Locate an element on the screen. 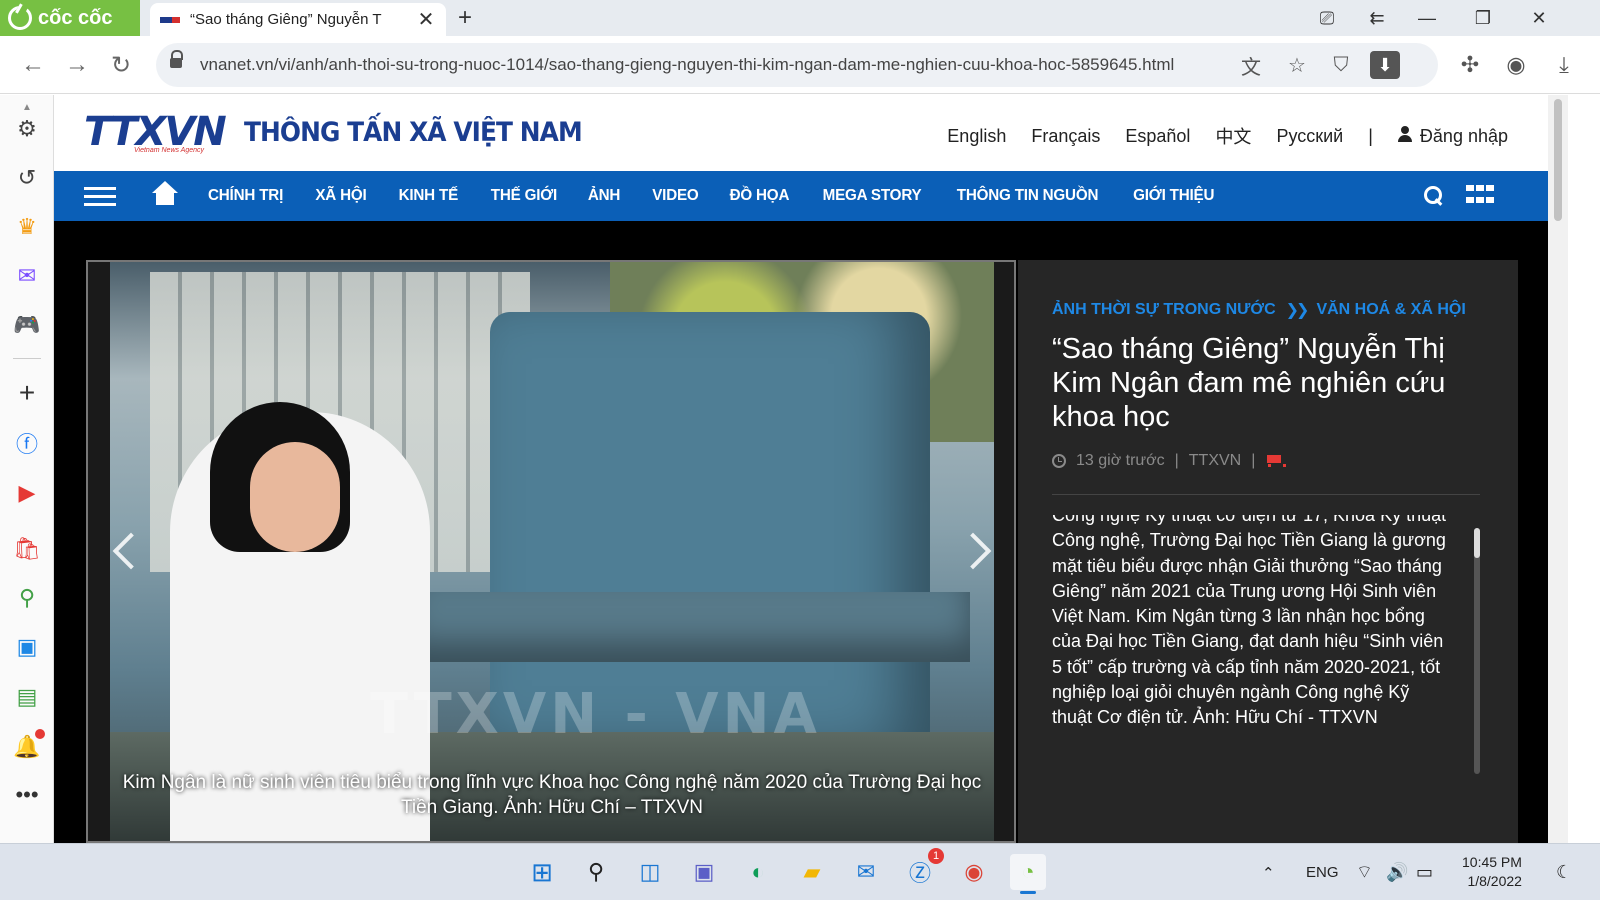  nav-thong-tin-nguon: THÔNG TIN NGUỒN is located at coordinates (1028, 196).